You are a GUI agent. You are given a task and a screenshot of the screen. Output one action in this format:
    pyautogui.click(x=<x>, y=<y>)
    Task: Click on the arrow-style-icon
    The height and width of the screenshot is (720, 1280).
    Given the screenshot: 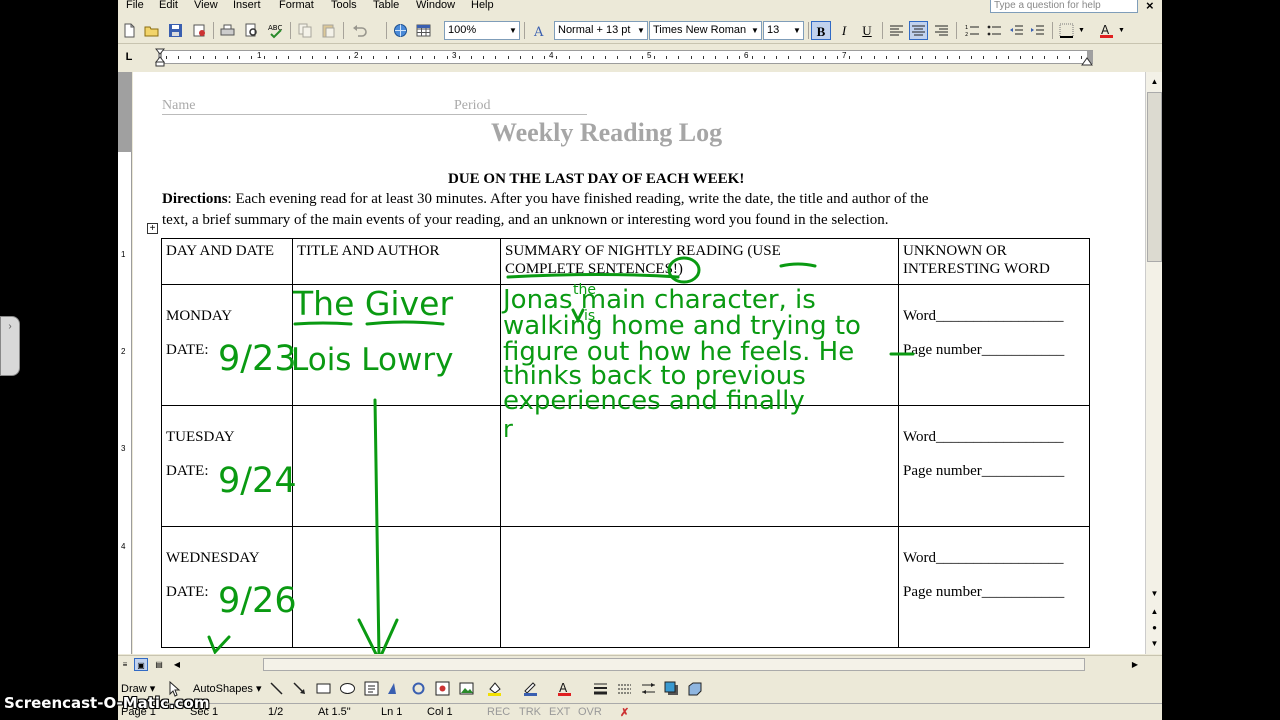 What is the action you would take?
    pyautogui.click(x=648, y=688)
    